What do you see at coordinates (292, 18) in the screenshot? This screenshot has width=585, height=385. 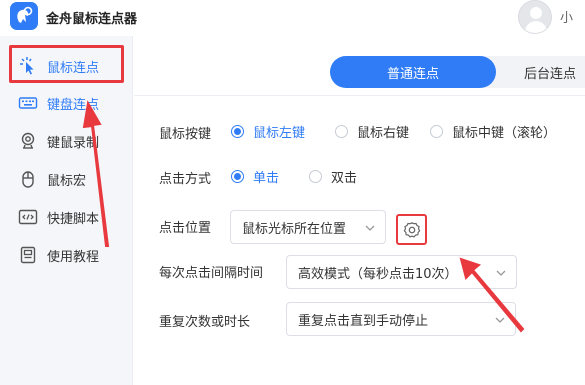 I see `title-bar: 金舟鼠标连点器 小` at bounding box center [292, 18].